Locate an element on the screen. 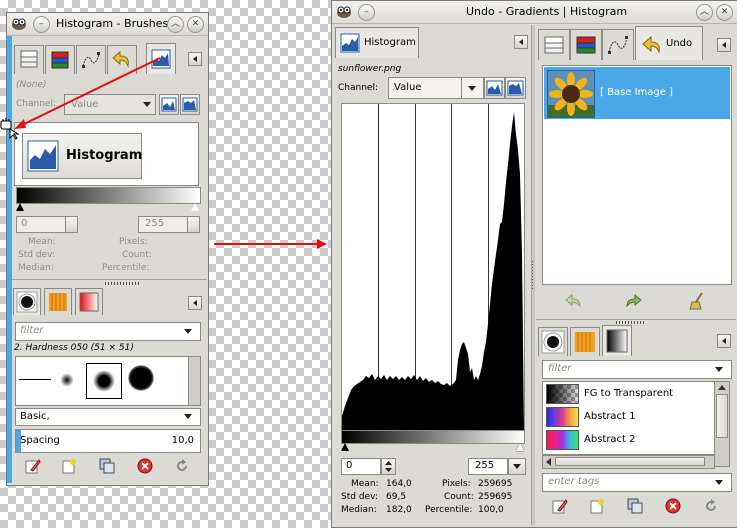  value-gradient-bar is located at coordinates (433, 437).